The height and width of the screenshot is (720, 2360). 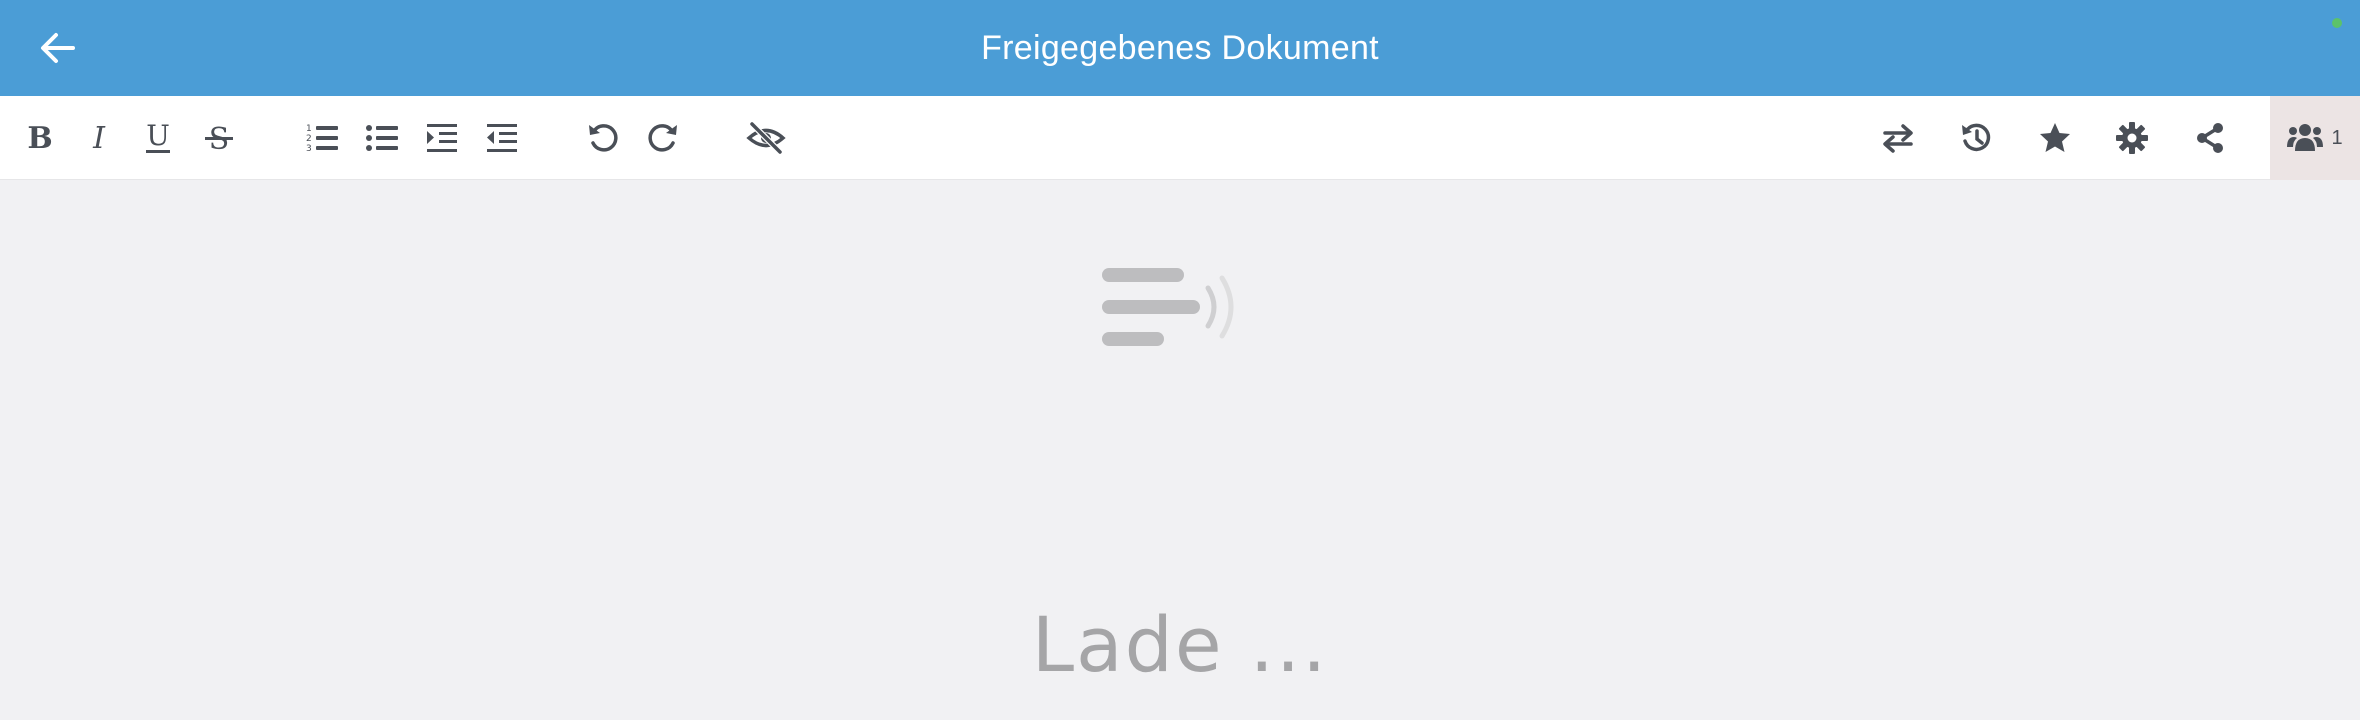 I want to click on undo-icon, so click(x=603, y=138).